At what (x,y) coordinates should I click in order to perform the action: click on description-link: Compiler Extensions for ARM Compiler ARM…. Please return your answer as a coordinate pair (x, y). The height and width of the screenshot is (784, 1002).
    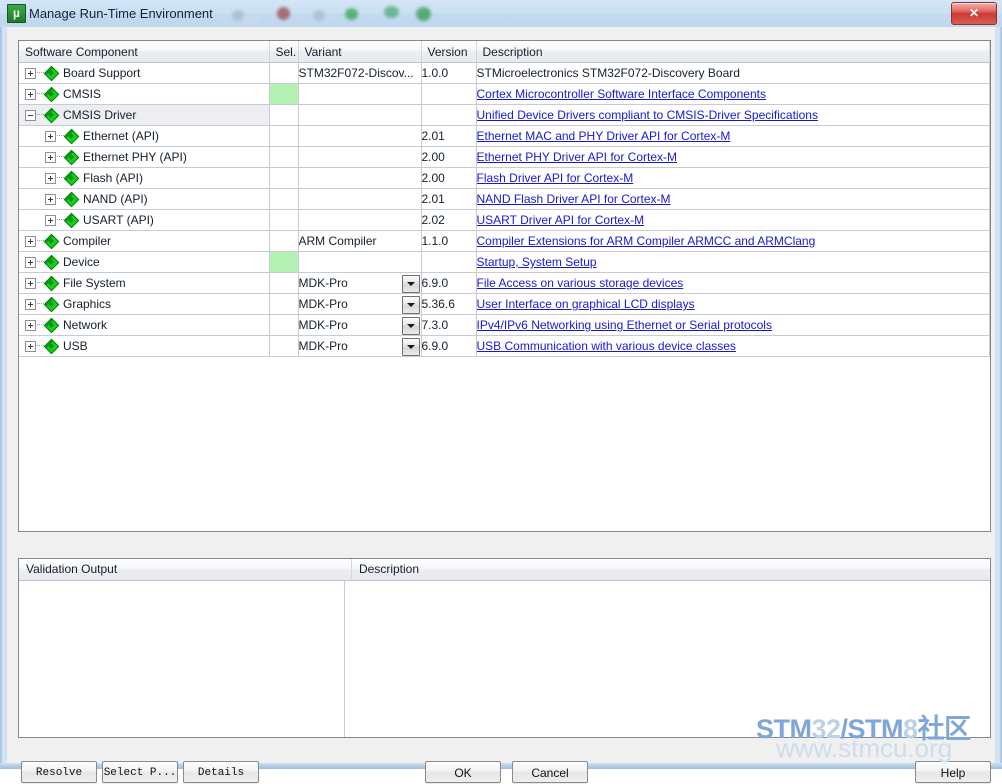
    Looking at the image, I should click on (646, 241).